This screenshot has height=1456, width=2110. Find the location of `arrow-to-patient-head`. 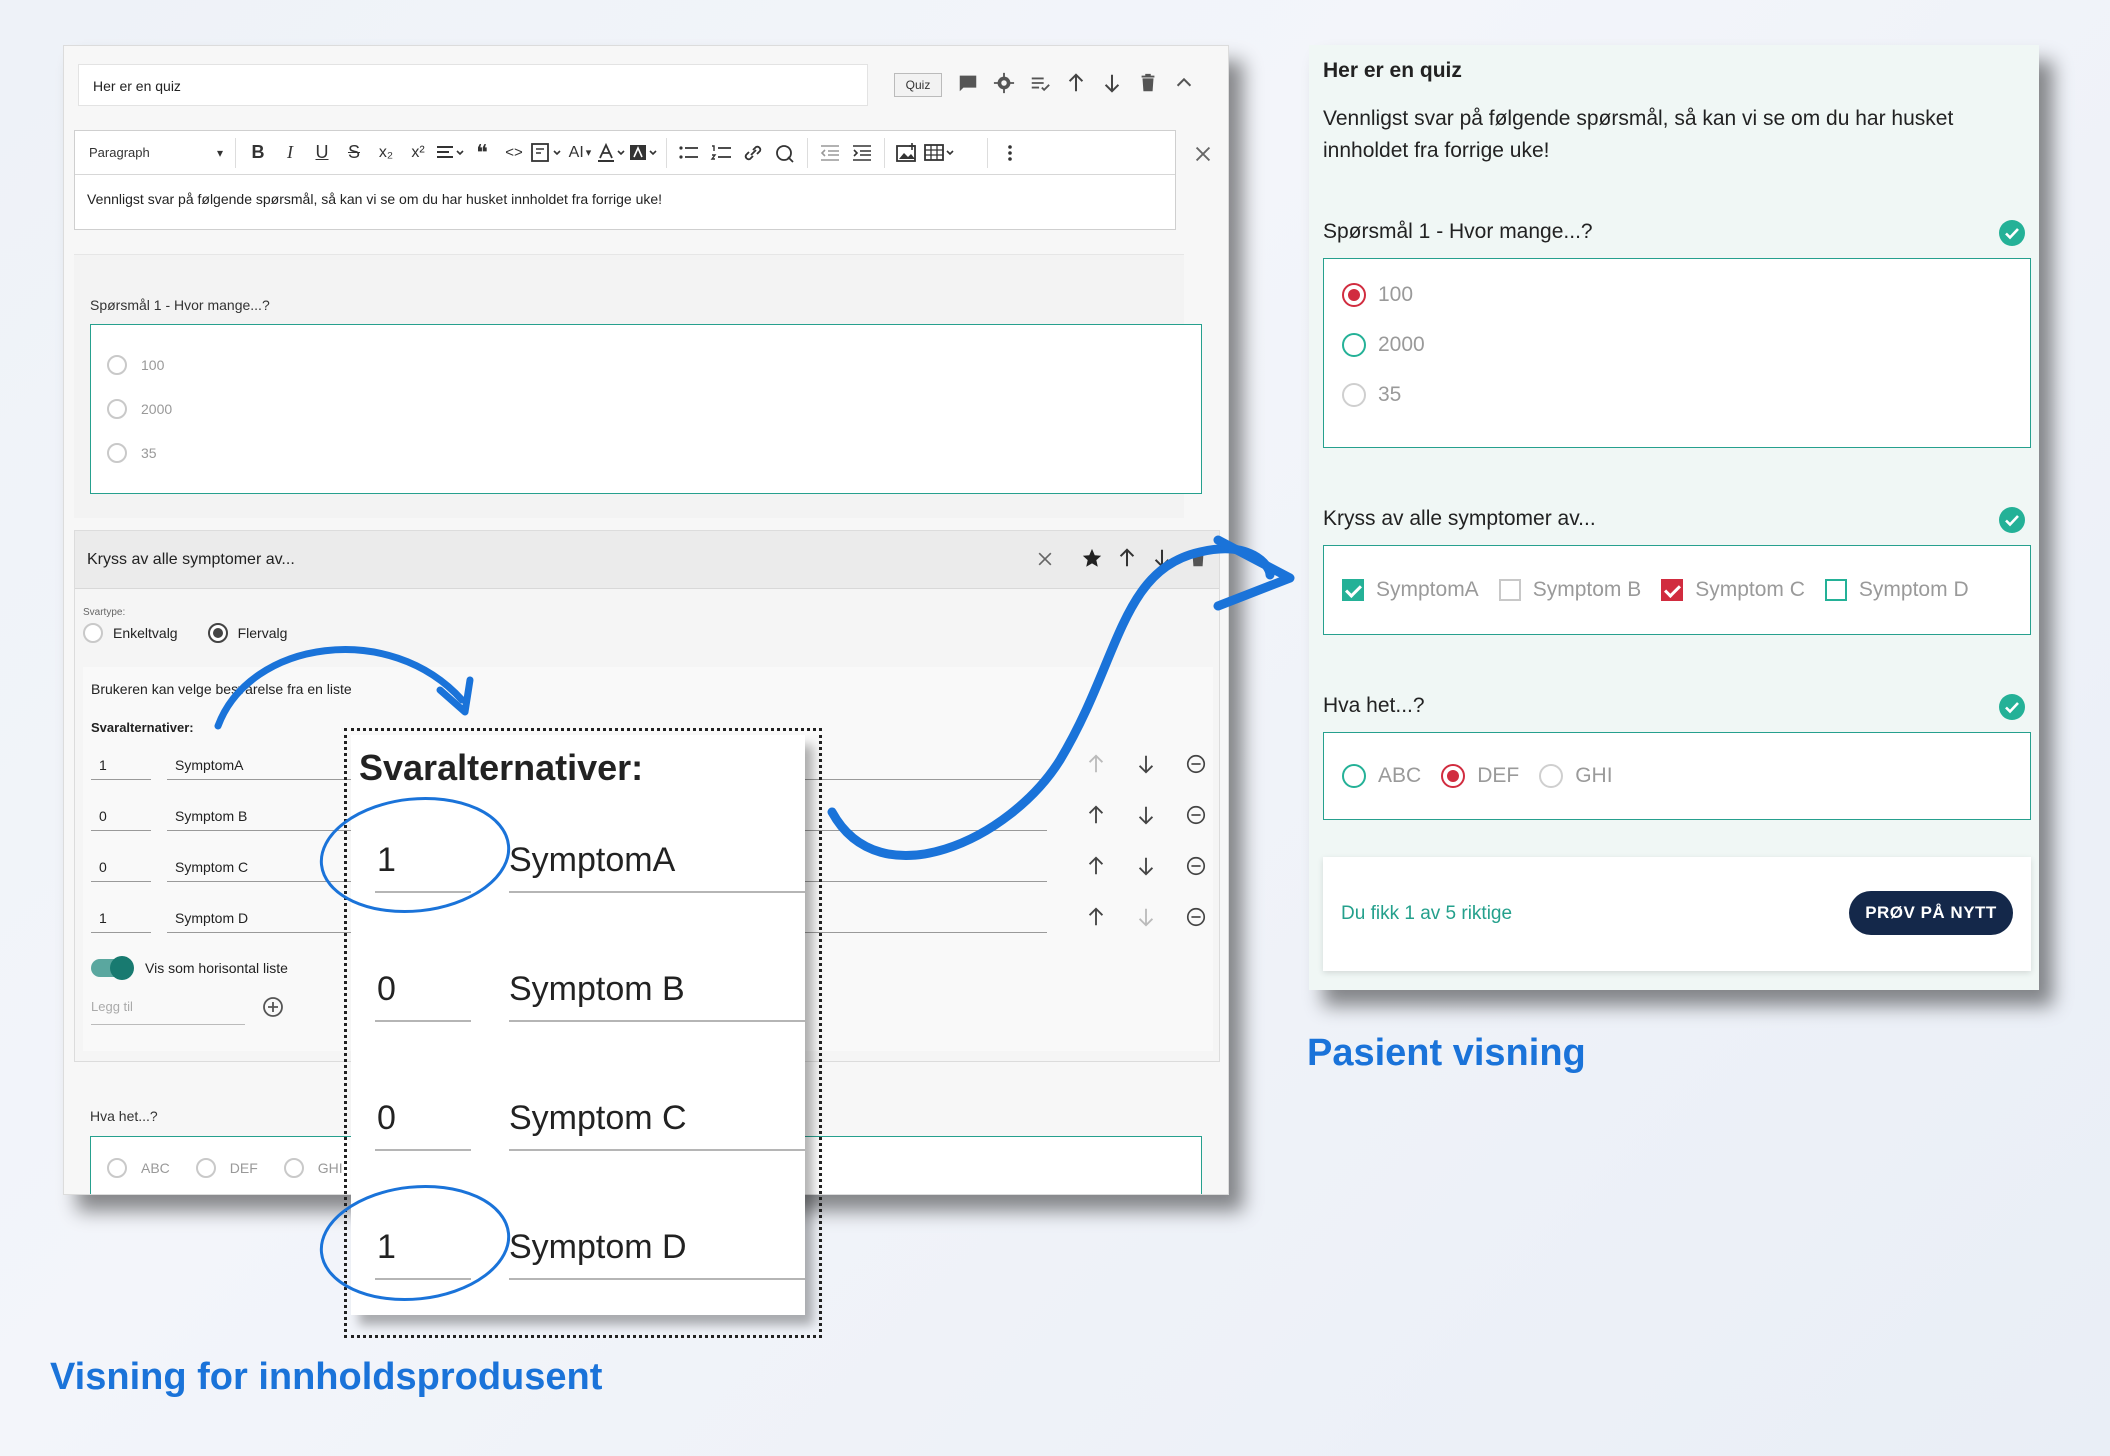

arrow-to-patient-head is located at coordinates (1254, 573).